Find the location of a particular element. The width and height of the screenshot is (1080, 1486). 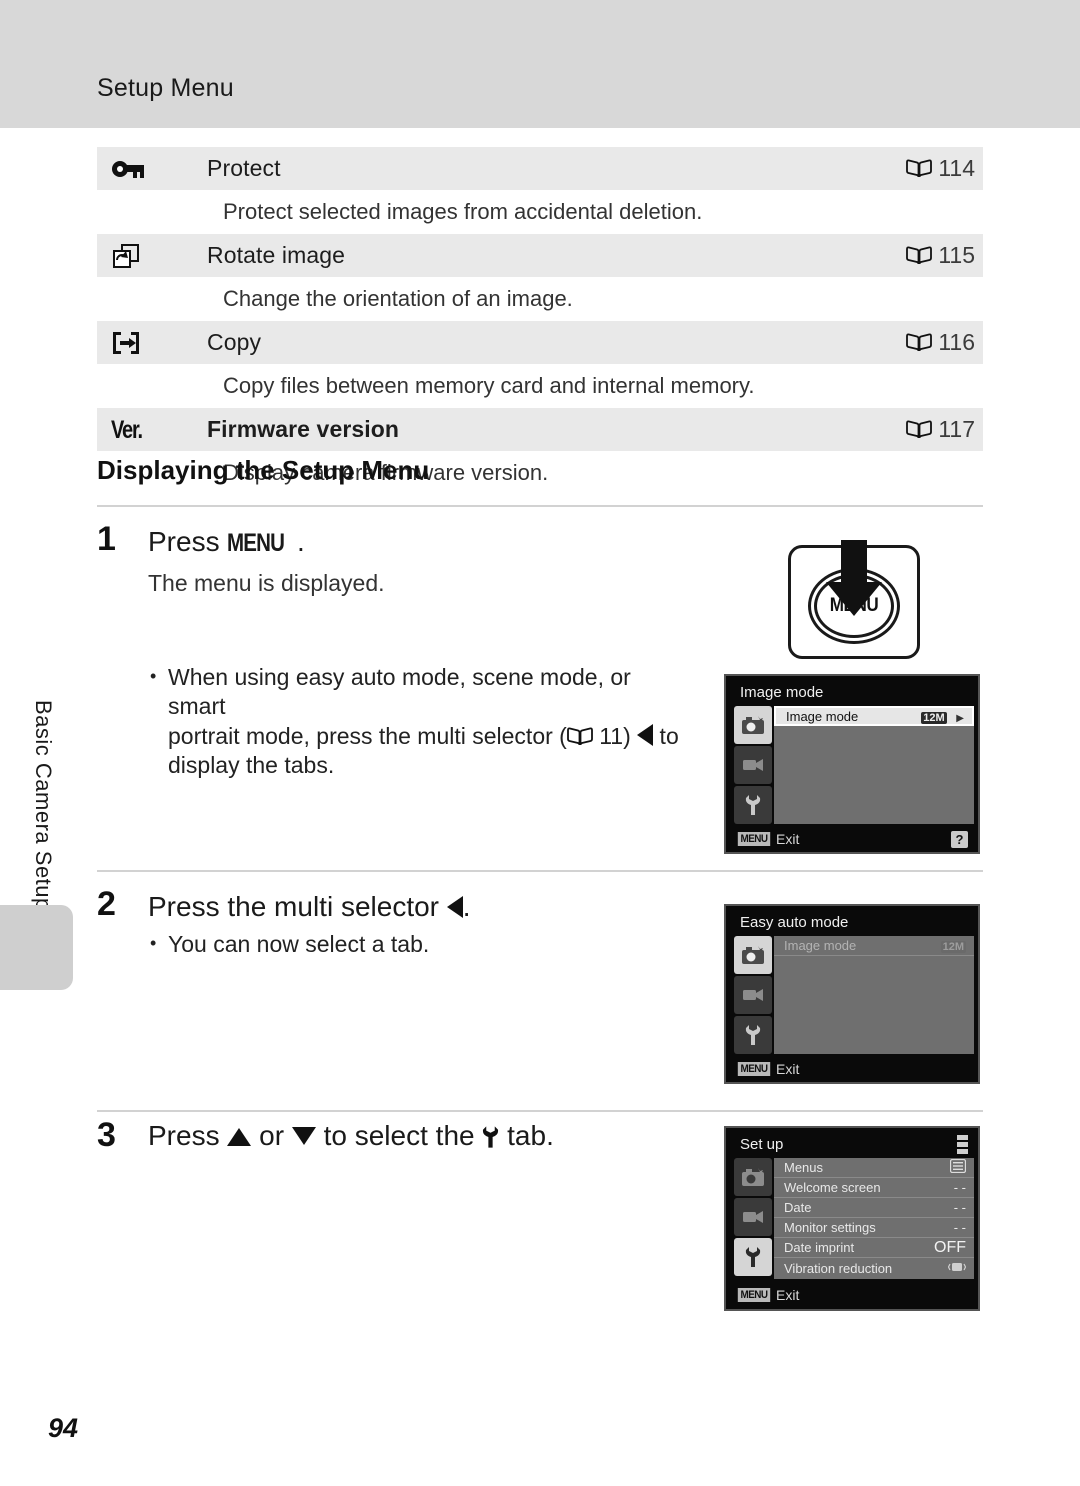

multi-selector-up-icon is located at coordinates (239, 1137).